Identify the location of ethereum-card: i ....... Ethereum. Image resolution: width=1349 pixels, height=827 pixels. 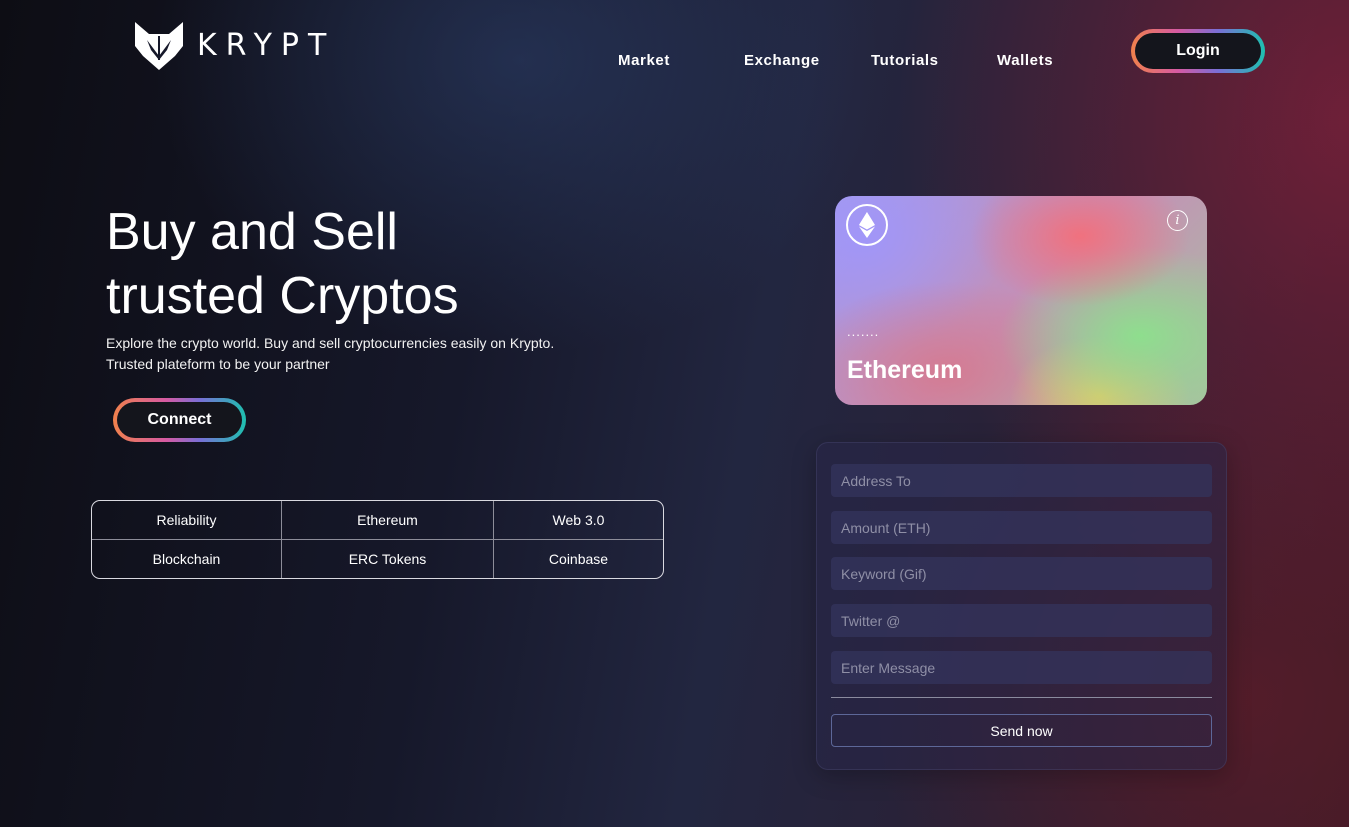
(1021, 300).